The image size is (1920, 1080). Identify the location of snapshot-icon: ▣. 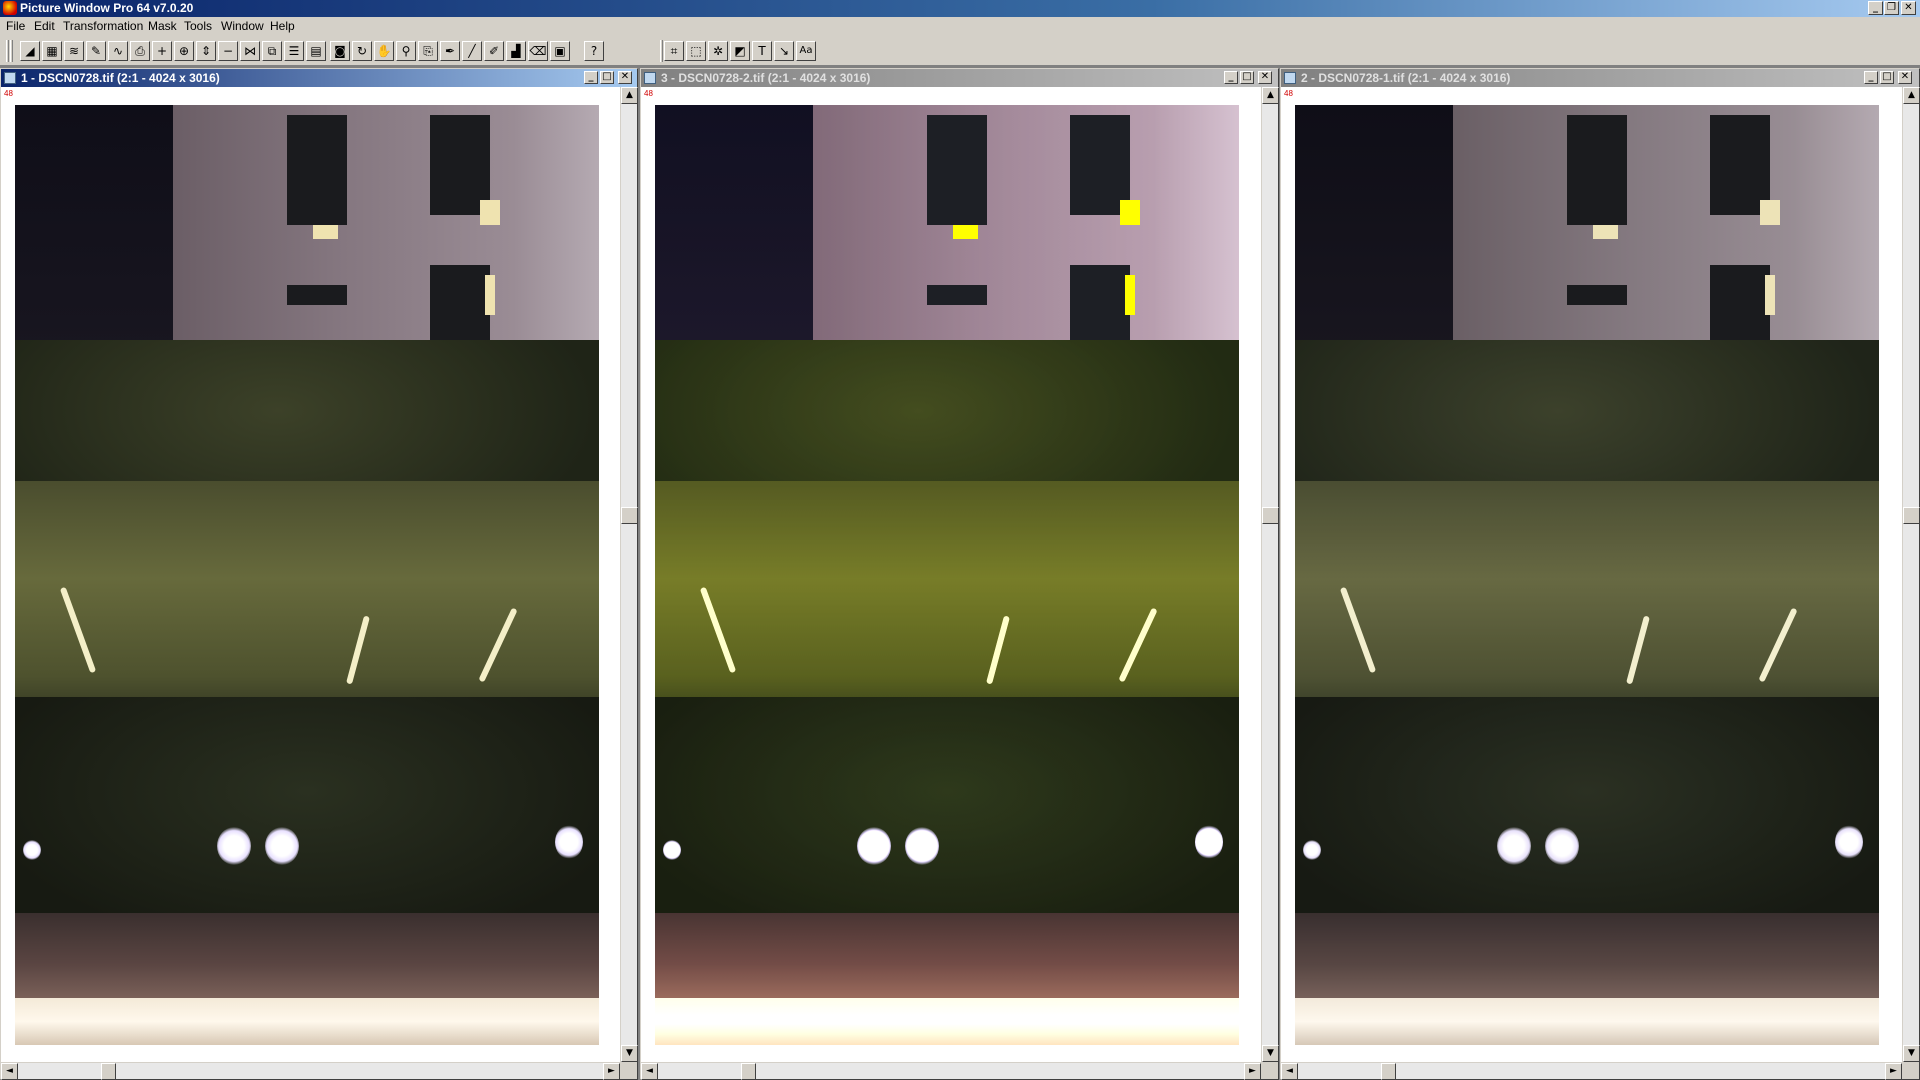
(560, 51).